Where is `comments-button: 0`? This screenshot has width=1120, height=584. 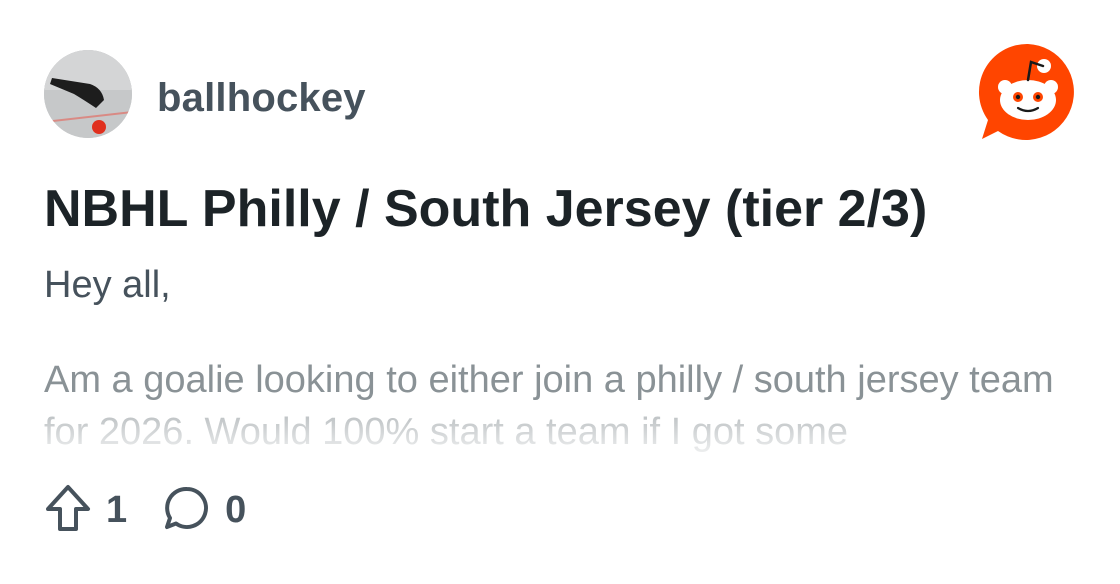
comments-button: 0 is located at coordinates (204, 510).